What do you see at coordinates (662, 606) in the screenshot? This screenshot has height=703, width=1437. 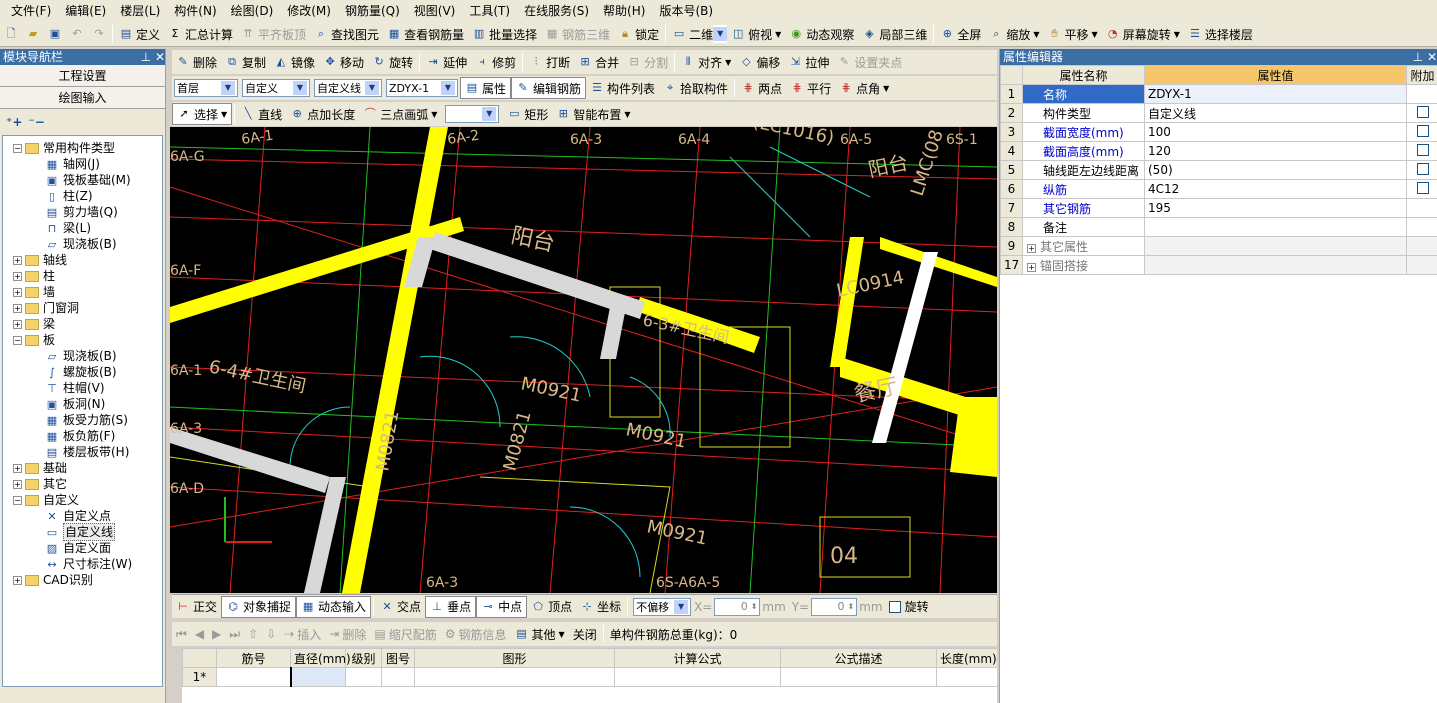 I see `offset-mode-select: 不偏移 ▼` at bounding box center [662, 606].